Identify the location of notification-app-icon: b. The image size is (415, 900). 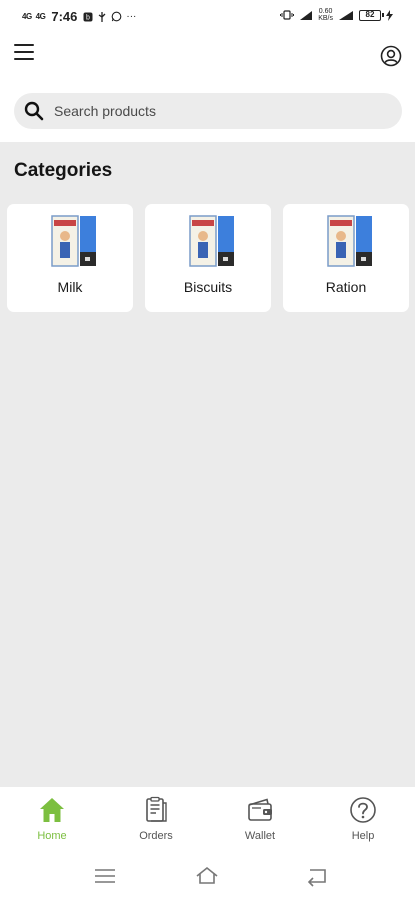
(88, 16).